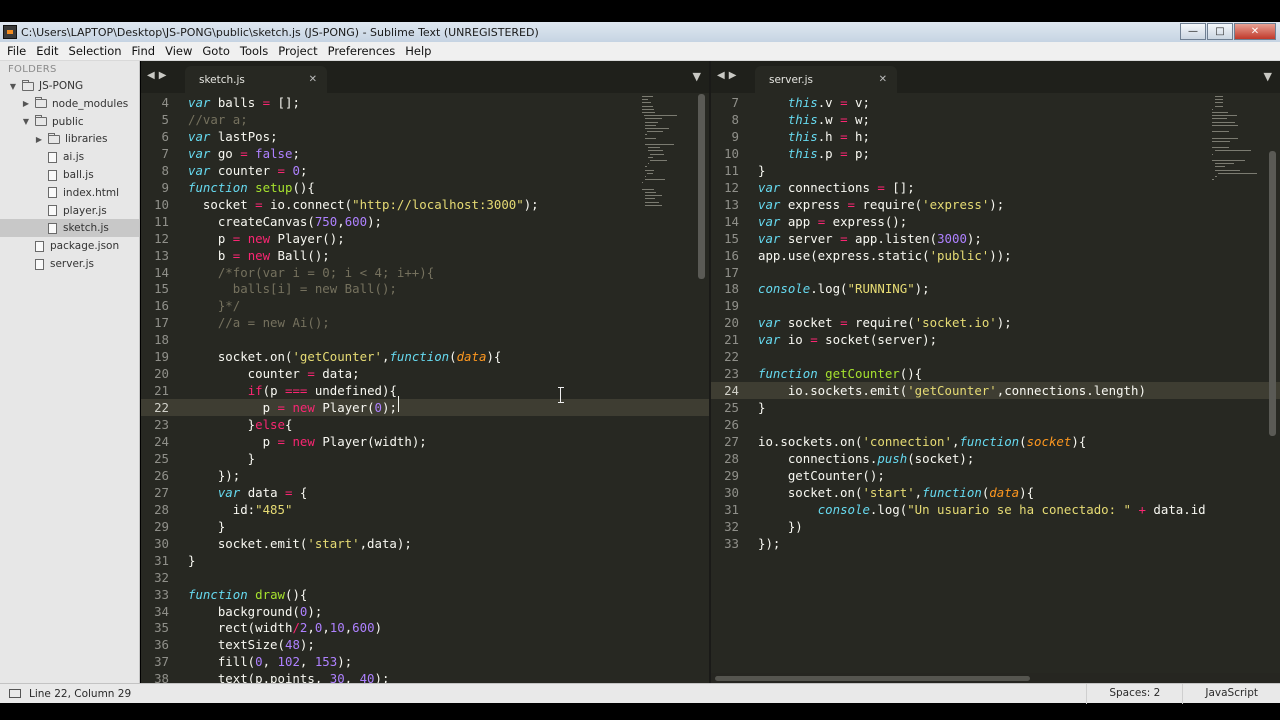 This screenshot has height=720, width=1280. Describe the element at coordinates (995, 339) in the screenshot. I see `code-line: 21 var io = socket(server);` at that location.